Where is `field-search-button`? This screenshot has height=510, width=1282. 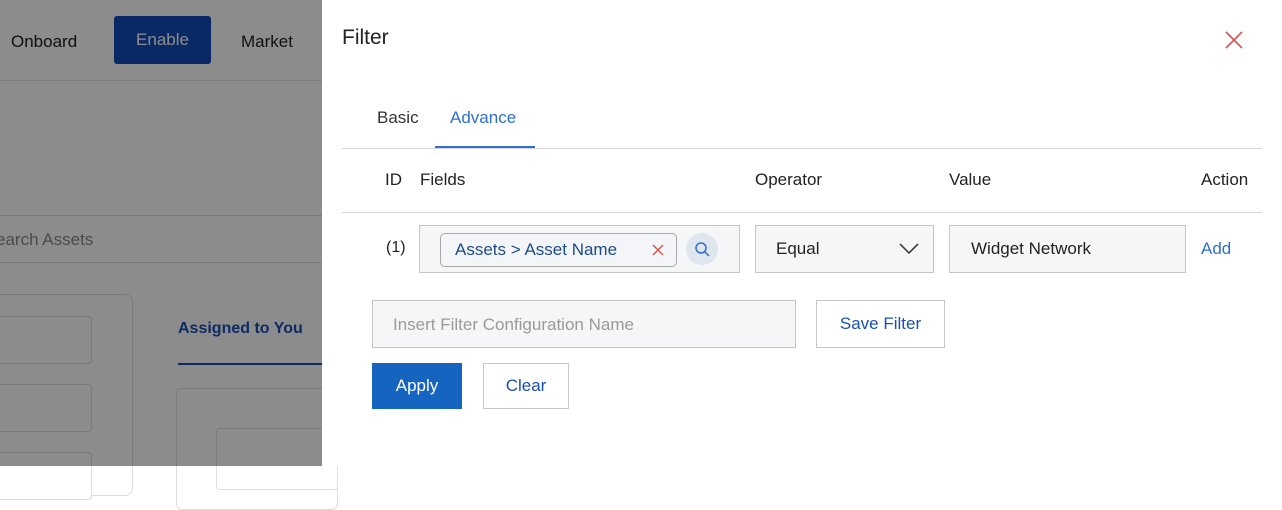 field-search-button is located at coordinates (702, 249).